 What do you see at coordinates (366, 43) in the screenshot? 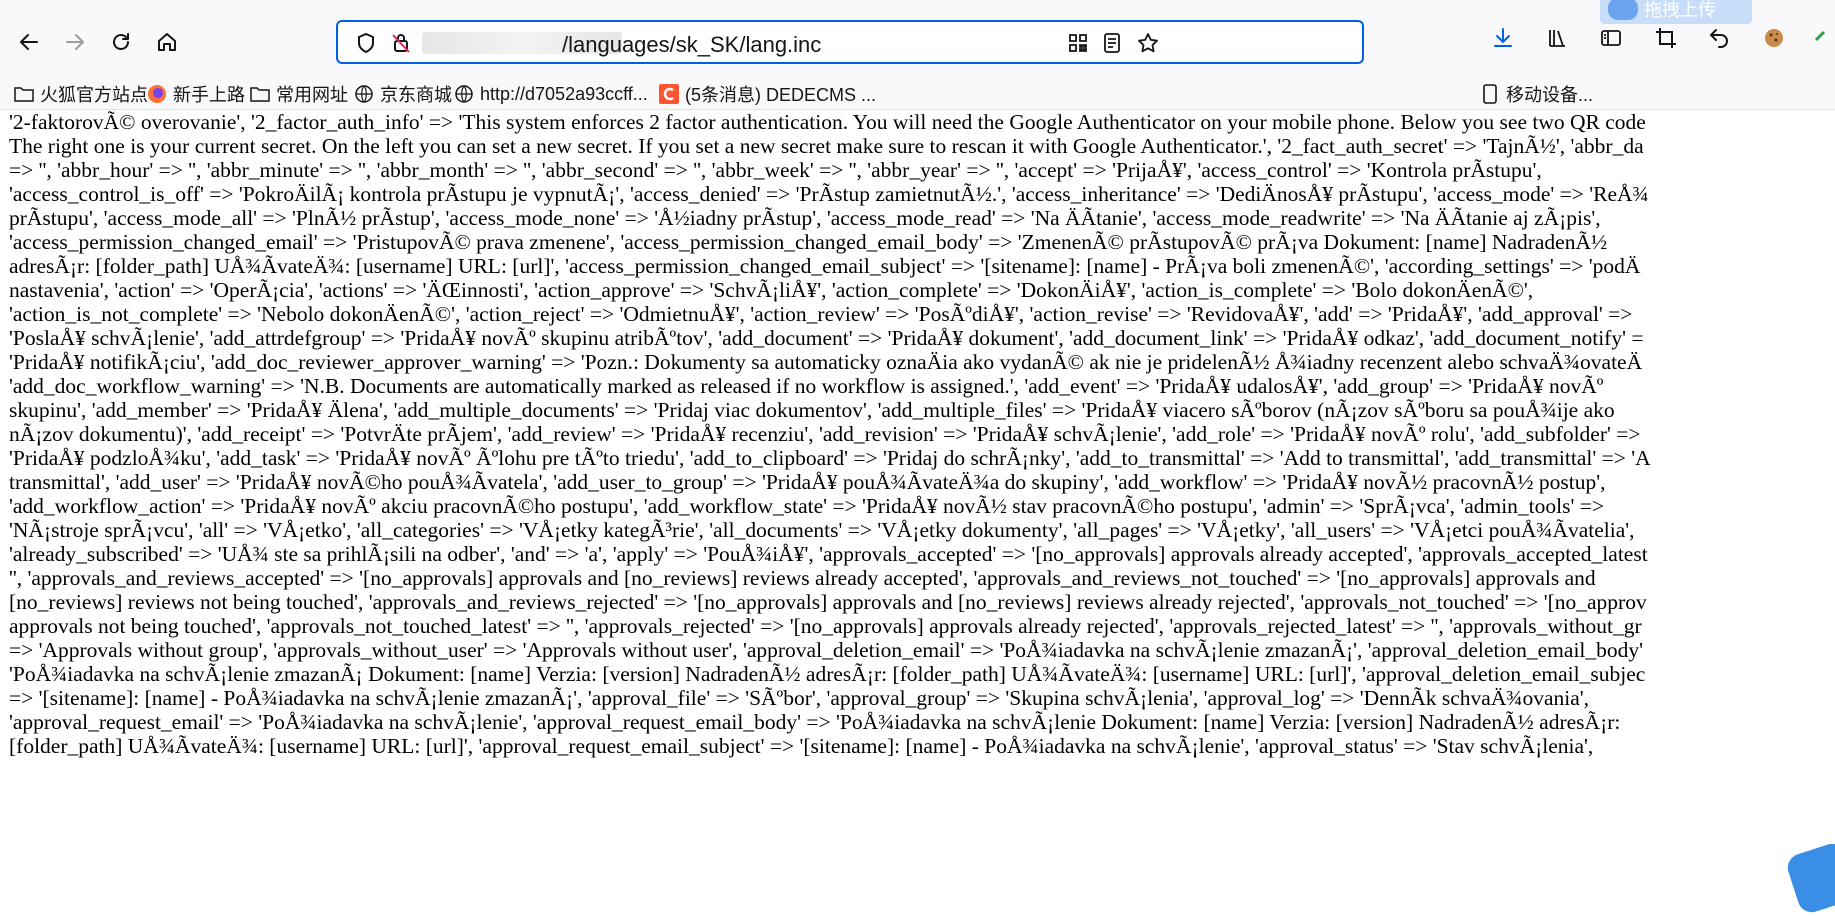
I see `shield-icon` at bounding box center [366, 43].